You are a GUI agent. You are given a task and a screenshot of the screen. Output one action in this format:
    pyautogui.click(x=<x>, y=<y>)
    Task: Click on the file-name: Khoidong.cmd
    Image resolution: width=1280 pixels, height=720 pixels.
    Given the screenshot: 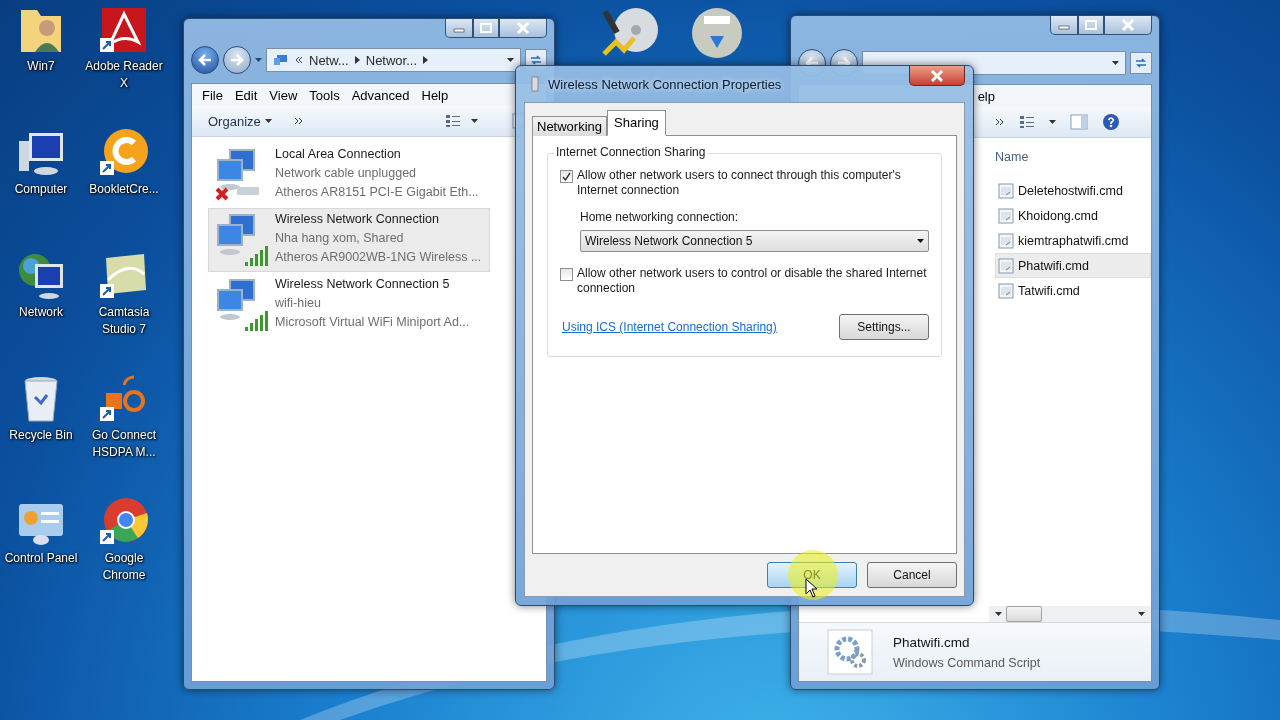 What is the action you would take?
    pyautogui.click(x=1058, y=215)
    